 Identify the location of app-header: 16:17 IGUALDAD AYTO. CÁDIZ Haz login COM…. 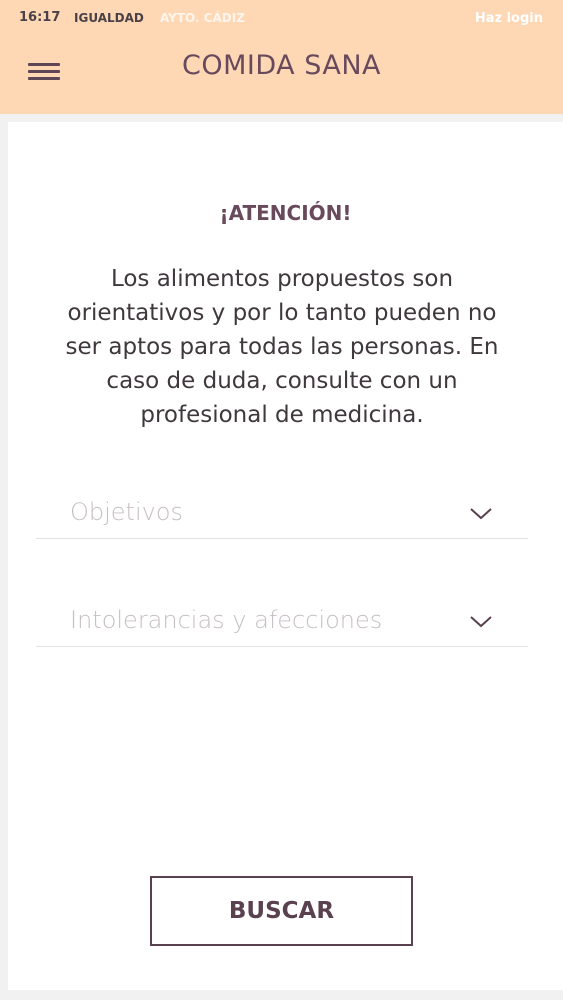
(281, 57).